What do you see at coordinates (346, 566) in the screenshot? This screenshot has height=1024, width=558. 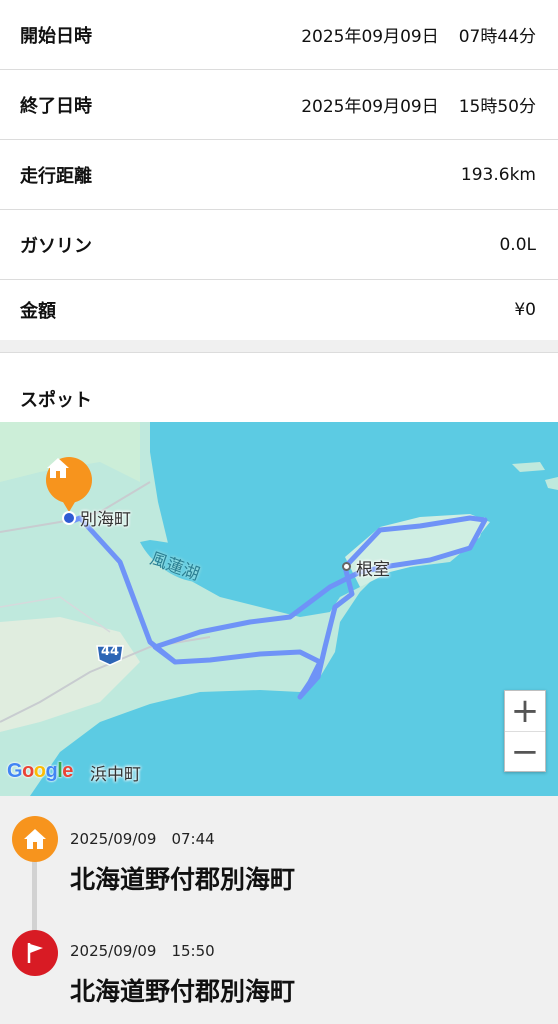 I see `city-dot` at bounding box center [346, 566].